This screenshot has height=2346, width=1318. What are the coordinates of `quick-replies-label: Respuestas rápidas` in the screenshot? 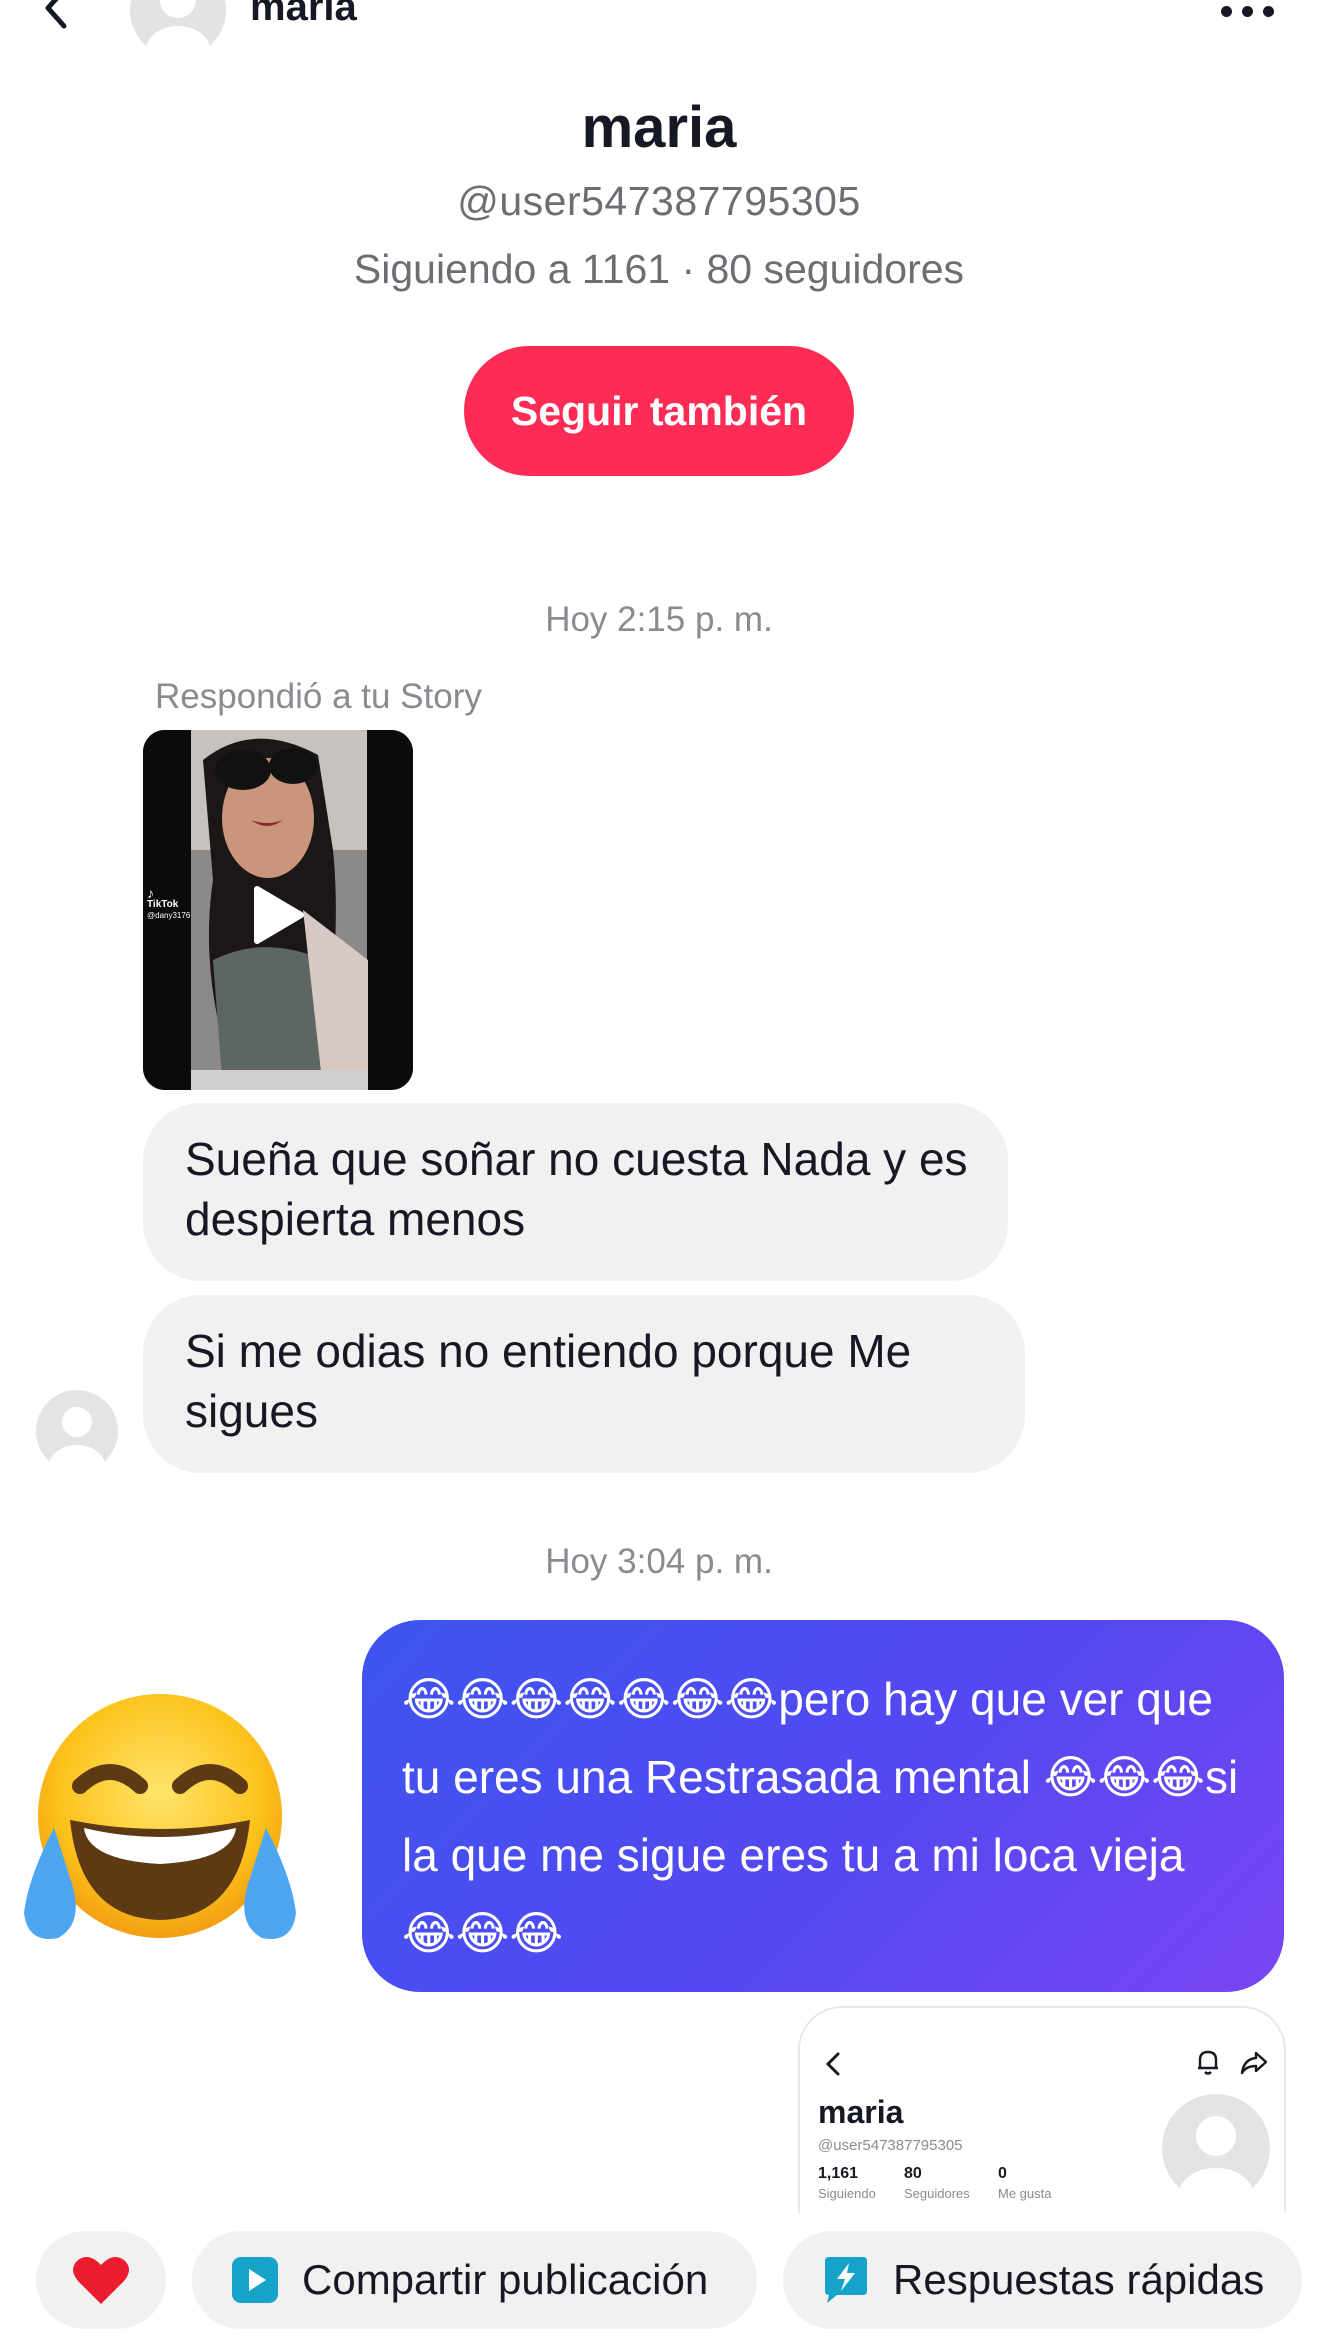 It's located at (1079, 2279).